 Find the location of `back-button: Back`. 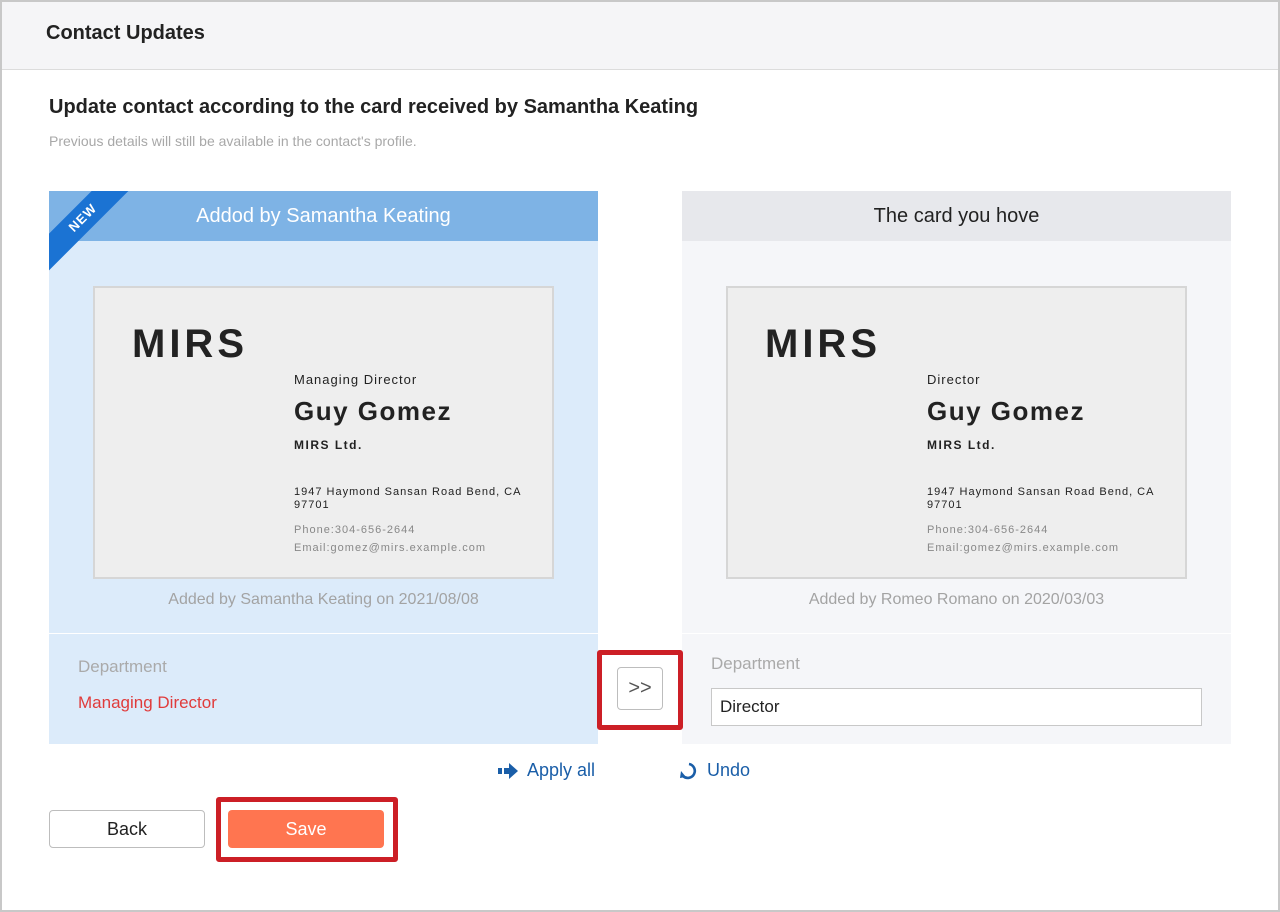

back-button: Back is located at coordinates (127, 829).